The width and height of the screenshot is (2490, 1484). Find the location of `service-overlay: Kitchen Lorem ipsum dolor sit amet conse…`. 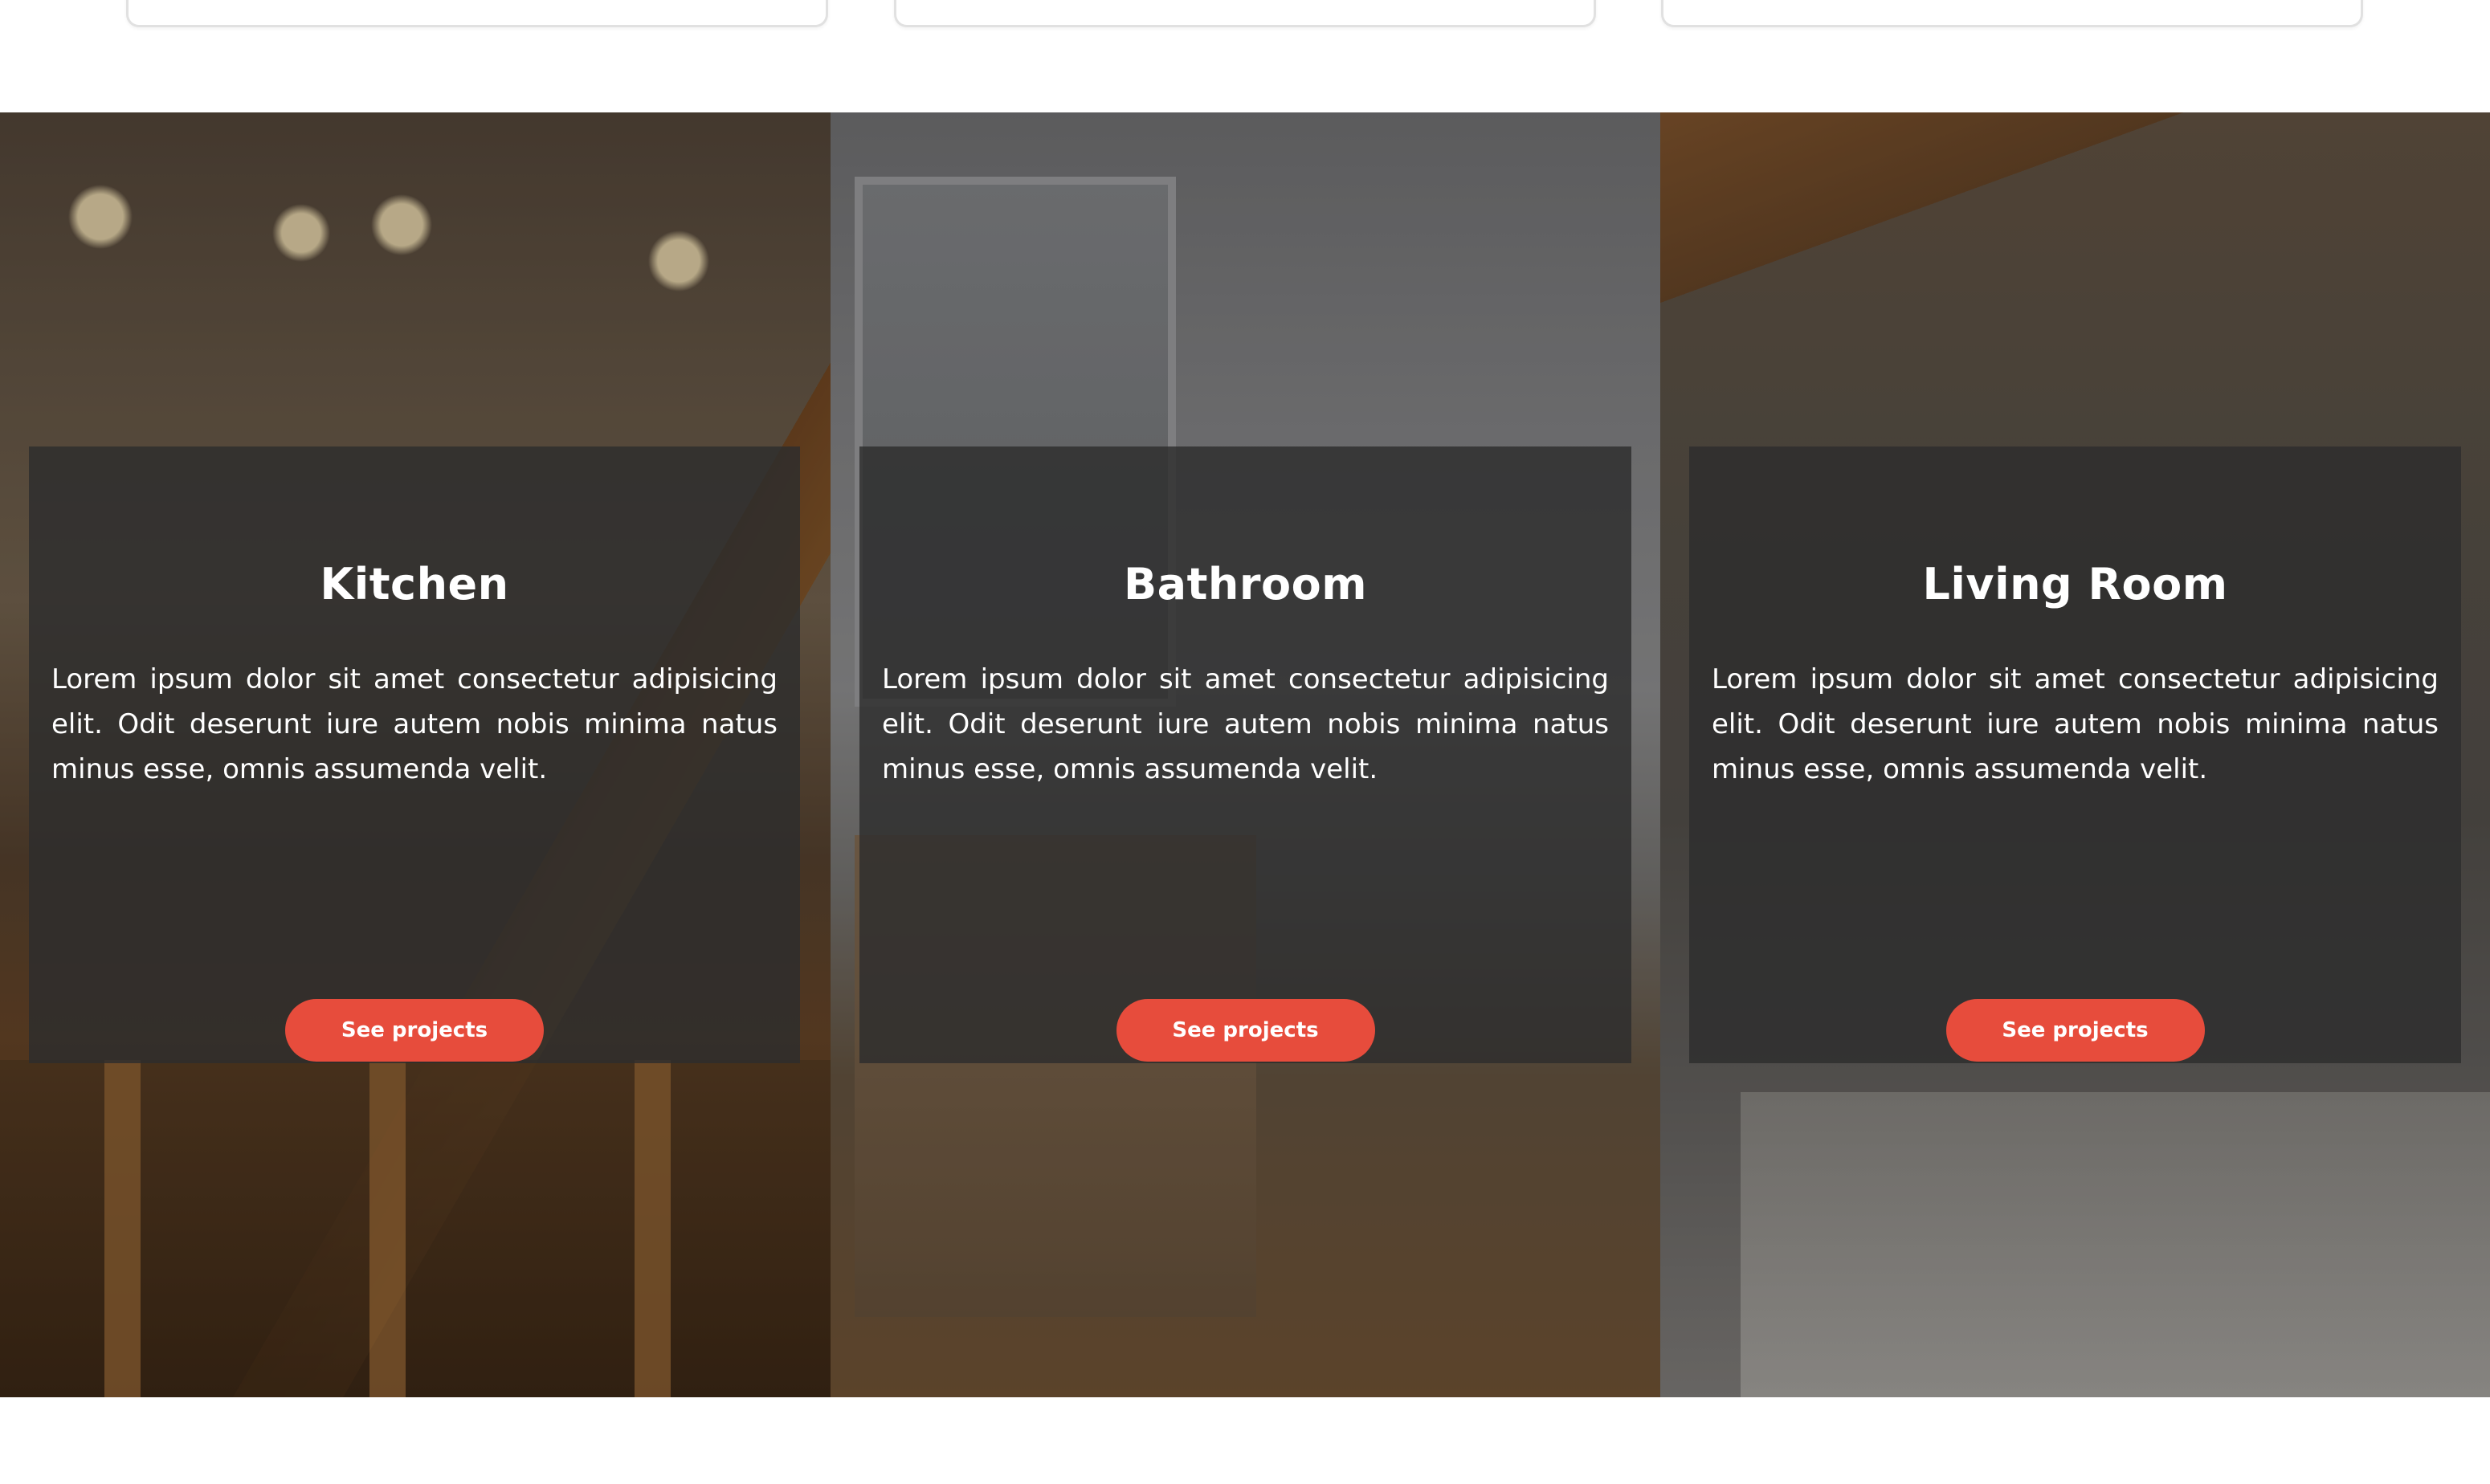

service-overlay: Kitchen Lorem ipsum dolor sit amet conse… is located at coordinates (414, 754).